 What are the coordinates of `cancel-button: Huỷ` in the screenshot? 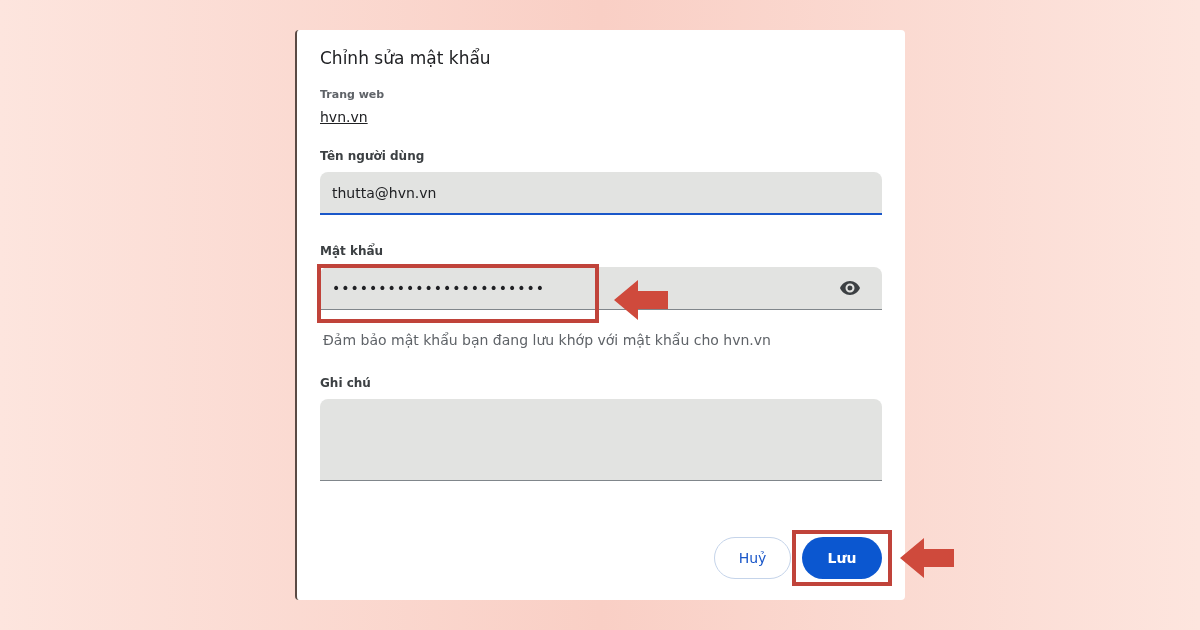 It's located at (752, 558).